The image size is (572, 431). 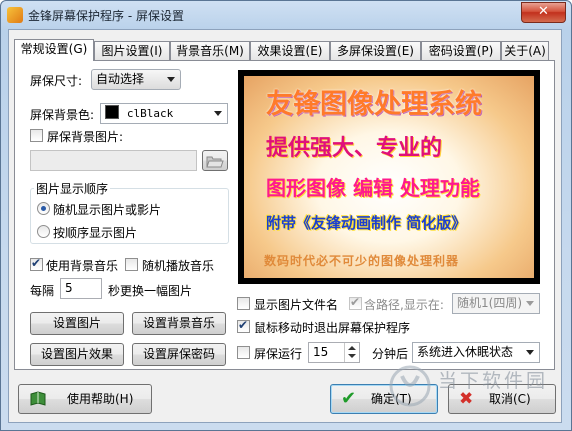 I want to click on include-path-checkbox, so click(x=355, y=302).